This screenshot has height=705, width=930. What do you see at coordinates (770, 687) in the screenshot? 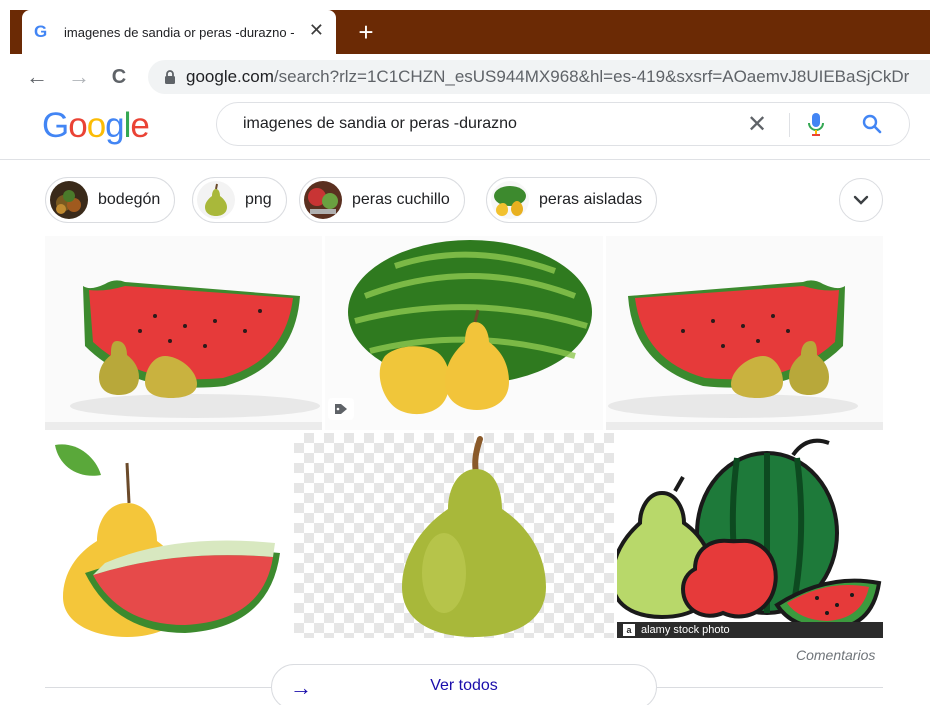
I see `divider-right` at bounding box center [770, 687].